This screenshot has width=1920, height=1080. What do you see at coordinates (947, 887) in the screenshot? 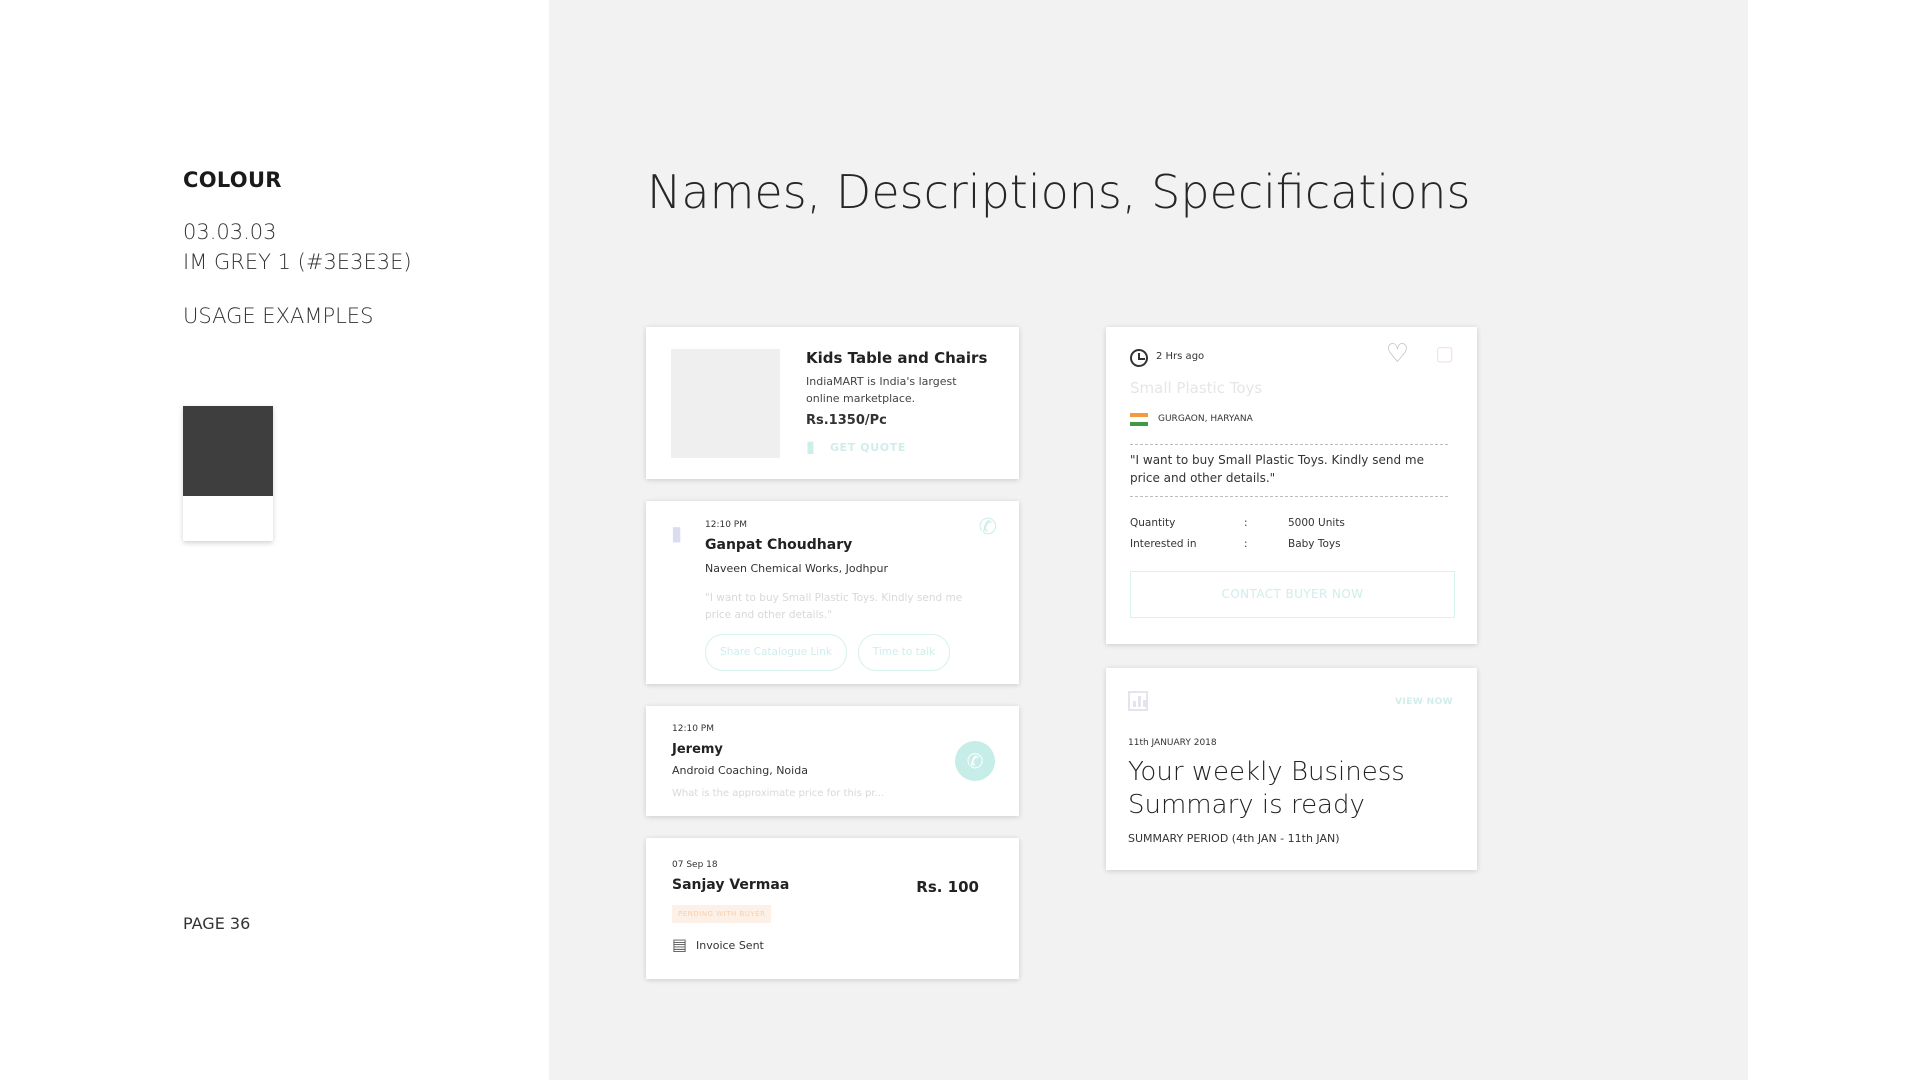
I see `invoice-amount: Rs. 100` at bounding box center [947, 887].